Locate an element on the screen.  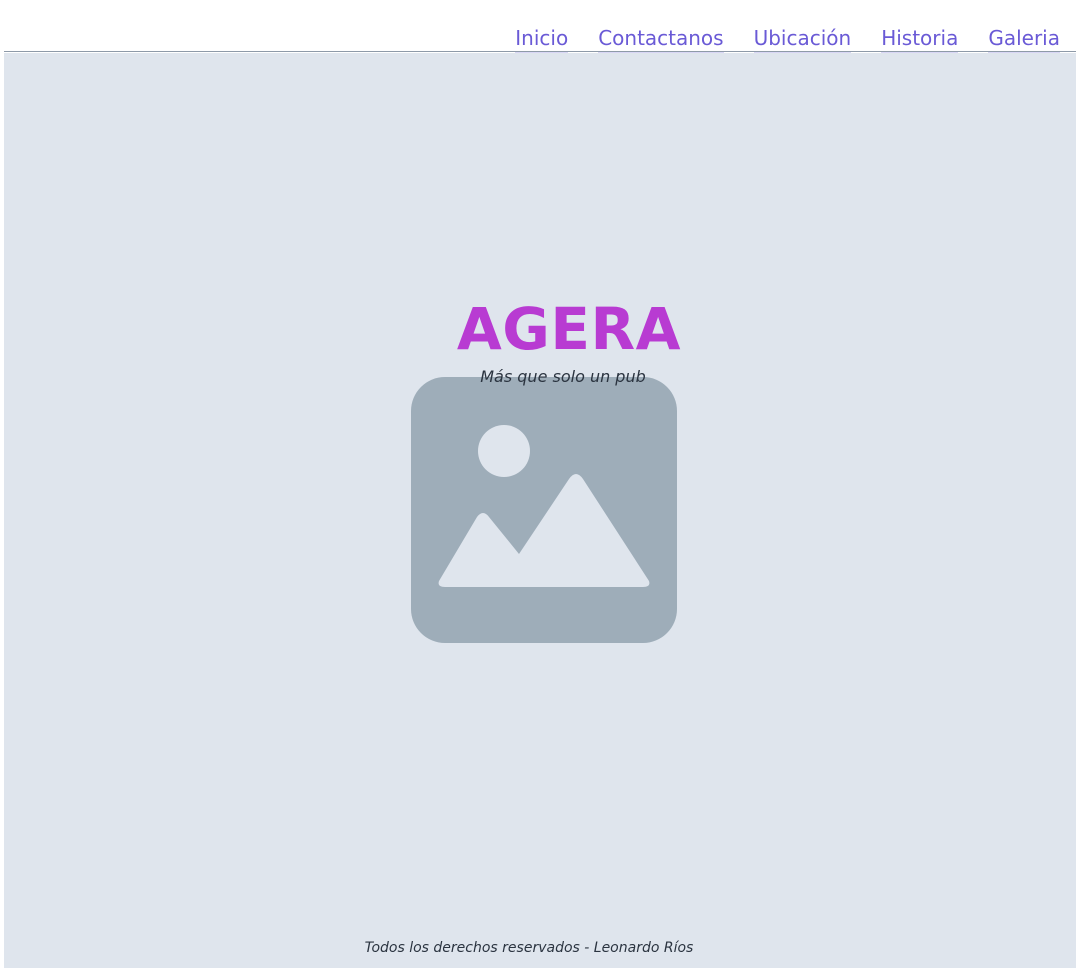
image-placeholder-icon is located at coordinates (544, 510).